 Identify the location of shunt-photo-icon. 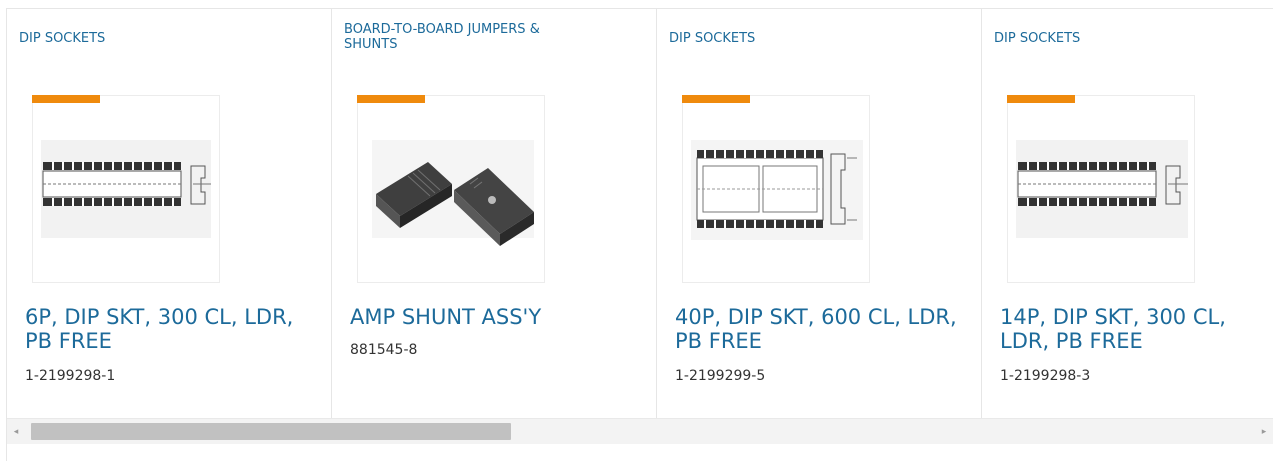
(453, 193).